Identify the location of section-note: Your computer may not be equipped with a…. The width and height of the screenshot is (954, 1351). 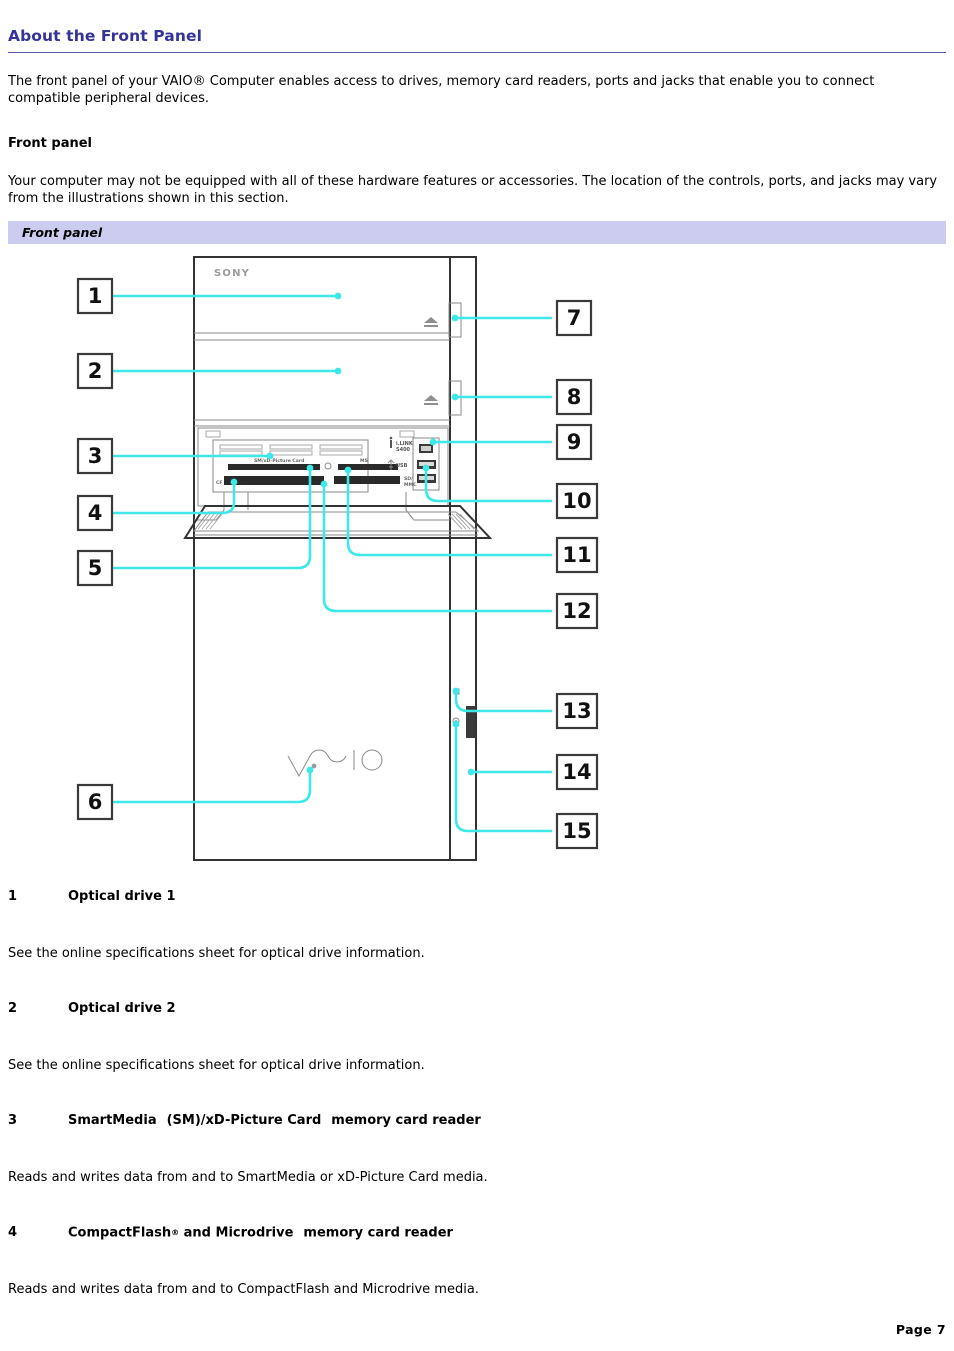
(473, 189).